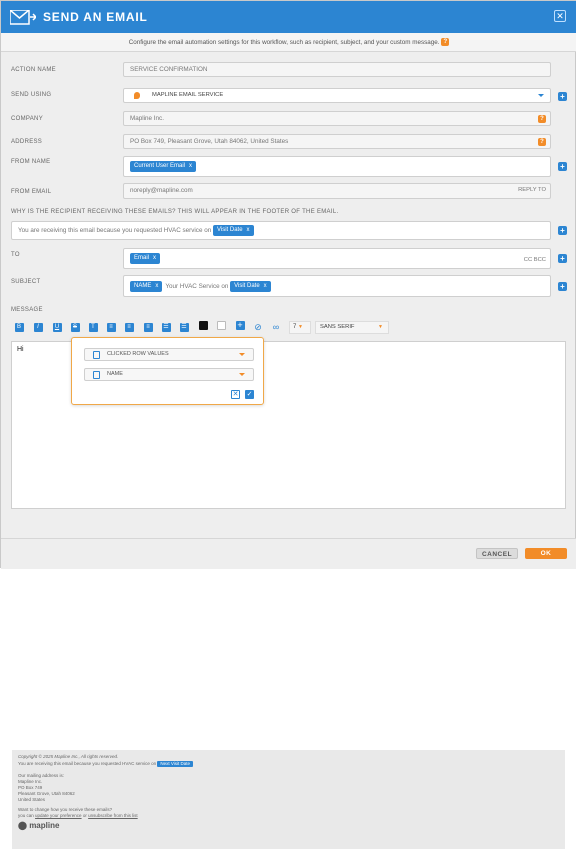 The width and height of the screenshot is (576, 849). I want to click on close-icon: ✕, so click(560, 16).